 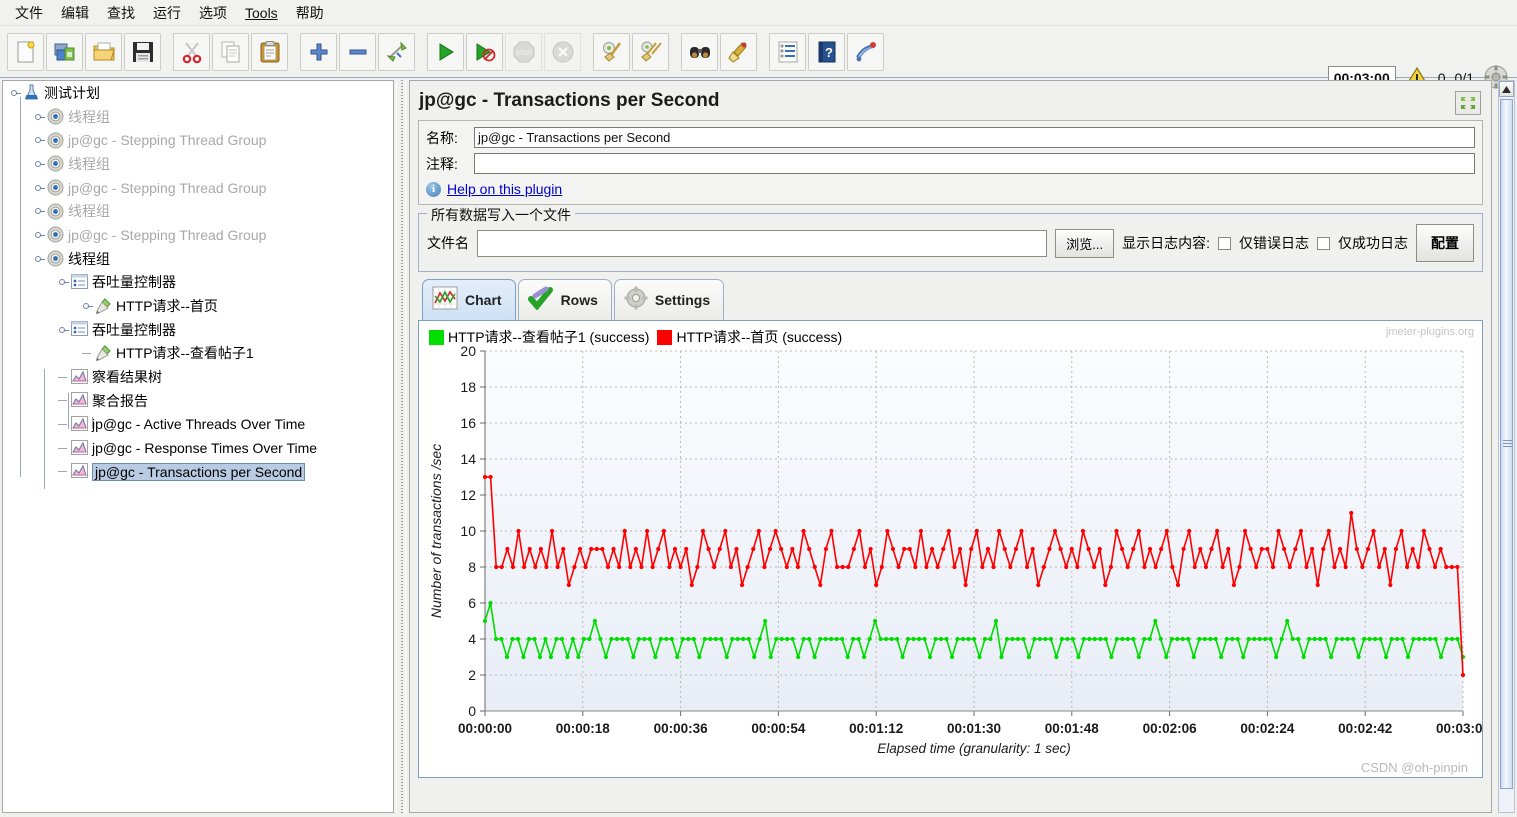 I want to click on comment-input, so click(x=974, y=163).